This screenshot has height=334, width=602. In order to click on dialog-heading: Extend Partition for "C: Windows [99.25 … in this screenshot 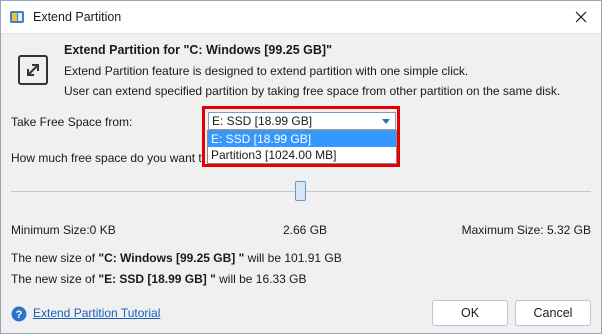, I will do `click(198, 50)`.